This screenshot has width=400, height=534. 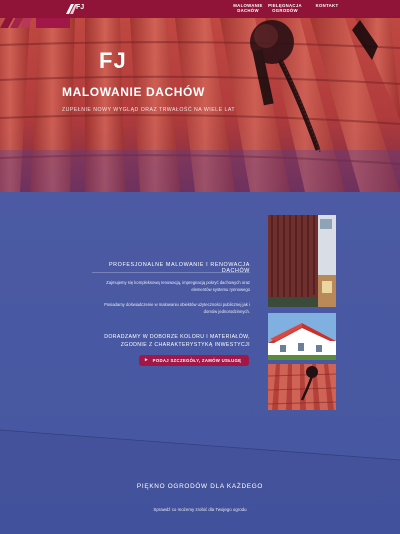 I want to click on nav-item-malowanie-dachow: MALOWANIE DACHÓW, so click(x=248, y=8).